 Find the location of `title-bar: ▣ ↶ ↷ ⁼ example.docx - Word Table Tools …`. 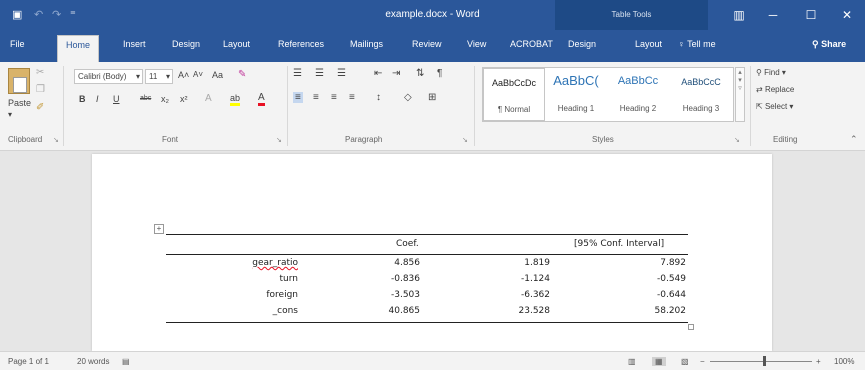

title-bar: ▣ ↶ ↷ ⁼ example.docx - Word Table Tools … is located at coordinates (432, 15).